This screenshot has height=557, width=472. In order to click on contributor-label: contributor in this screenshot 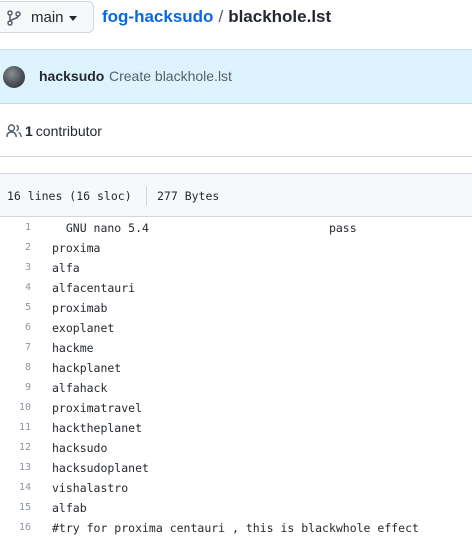, I will do `click(68, 131)`.